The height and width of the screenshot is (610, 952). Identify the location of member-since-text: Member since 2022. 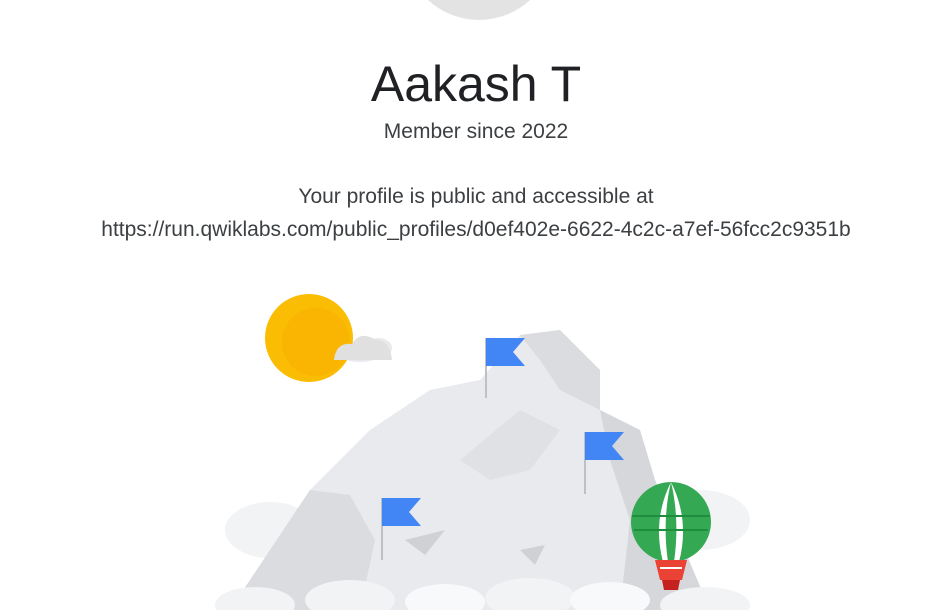
(476, 131).